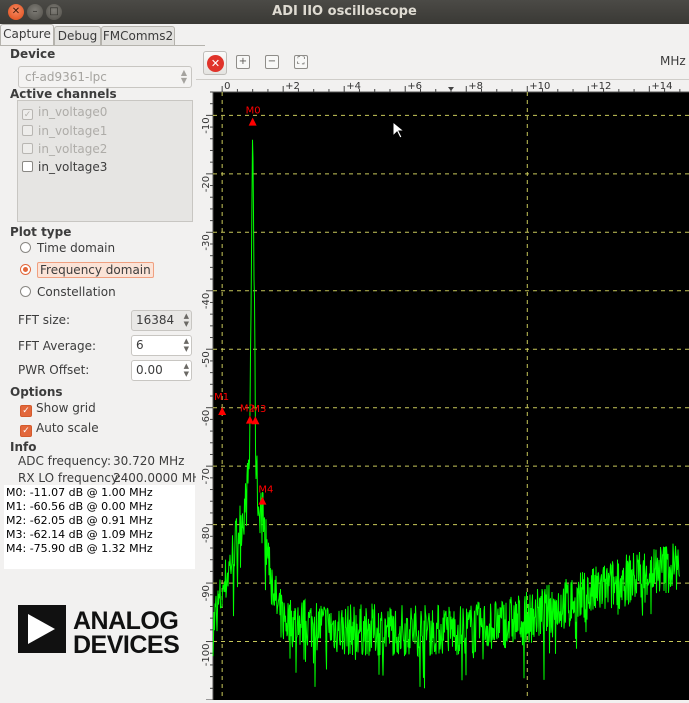 The image size is (689, 703). Describe the element at coordinates (77, 36) in the screenshot. I see `tab-debug: Debug` at that location.